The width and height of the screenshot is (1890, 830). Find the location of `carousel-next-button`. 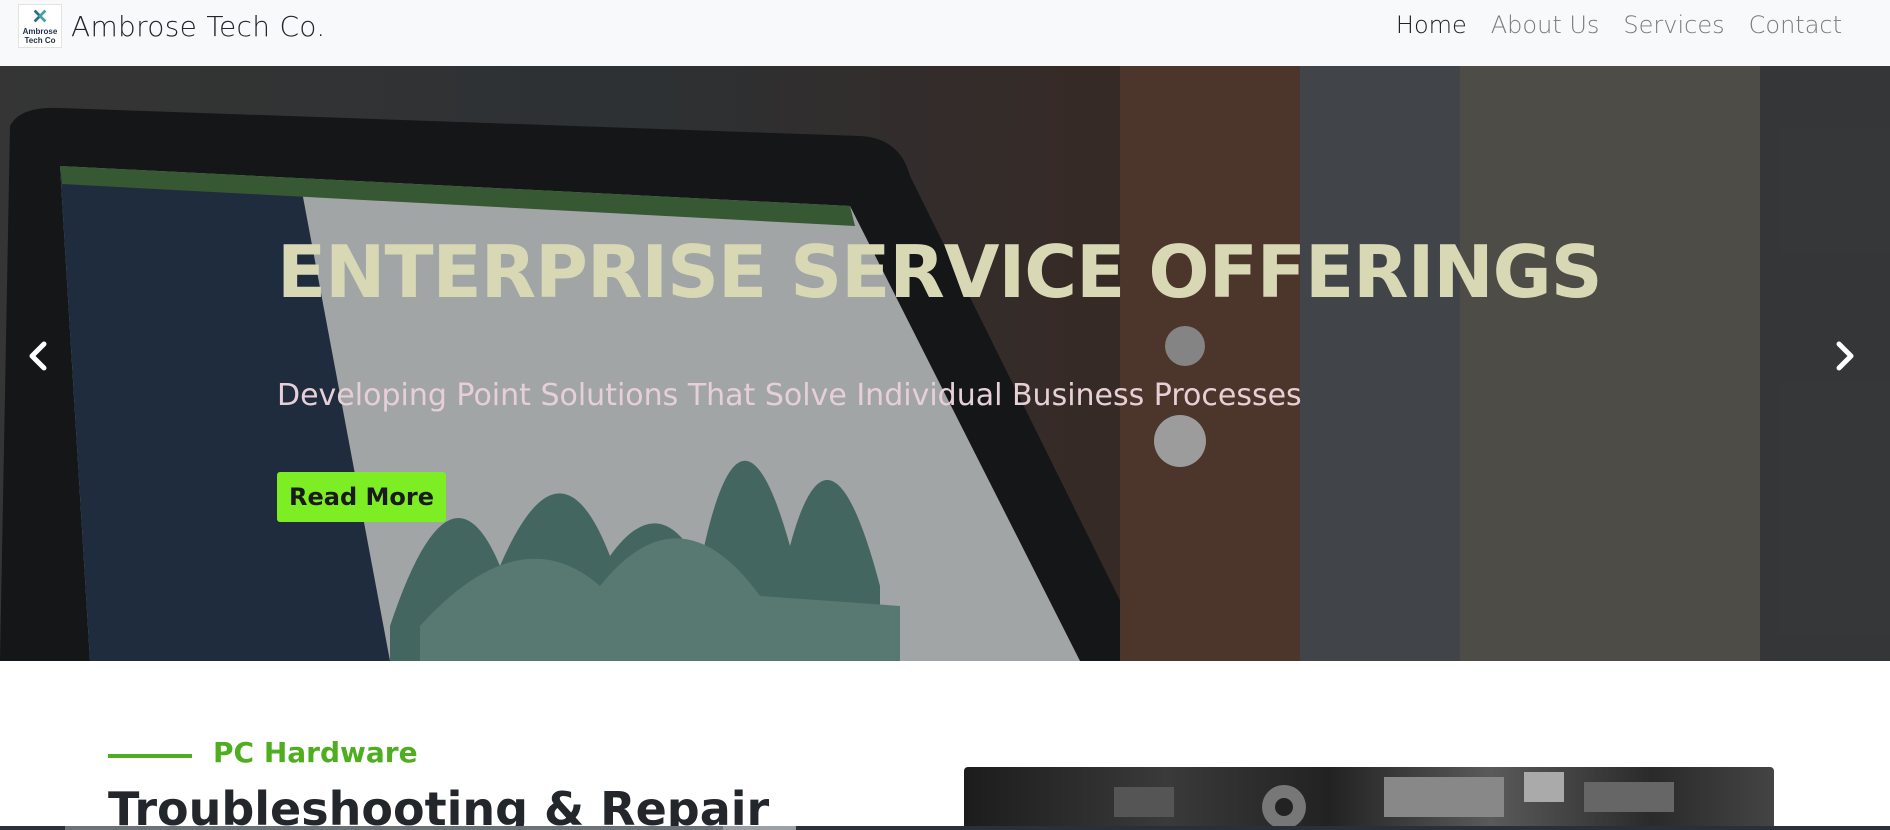

carousel-next-button is located at coordinates (1845, 356).